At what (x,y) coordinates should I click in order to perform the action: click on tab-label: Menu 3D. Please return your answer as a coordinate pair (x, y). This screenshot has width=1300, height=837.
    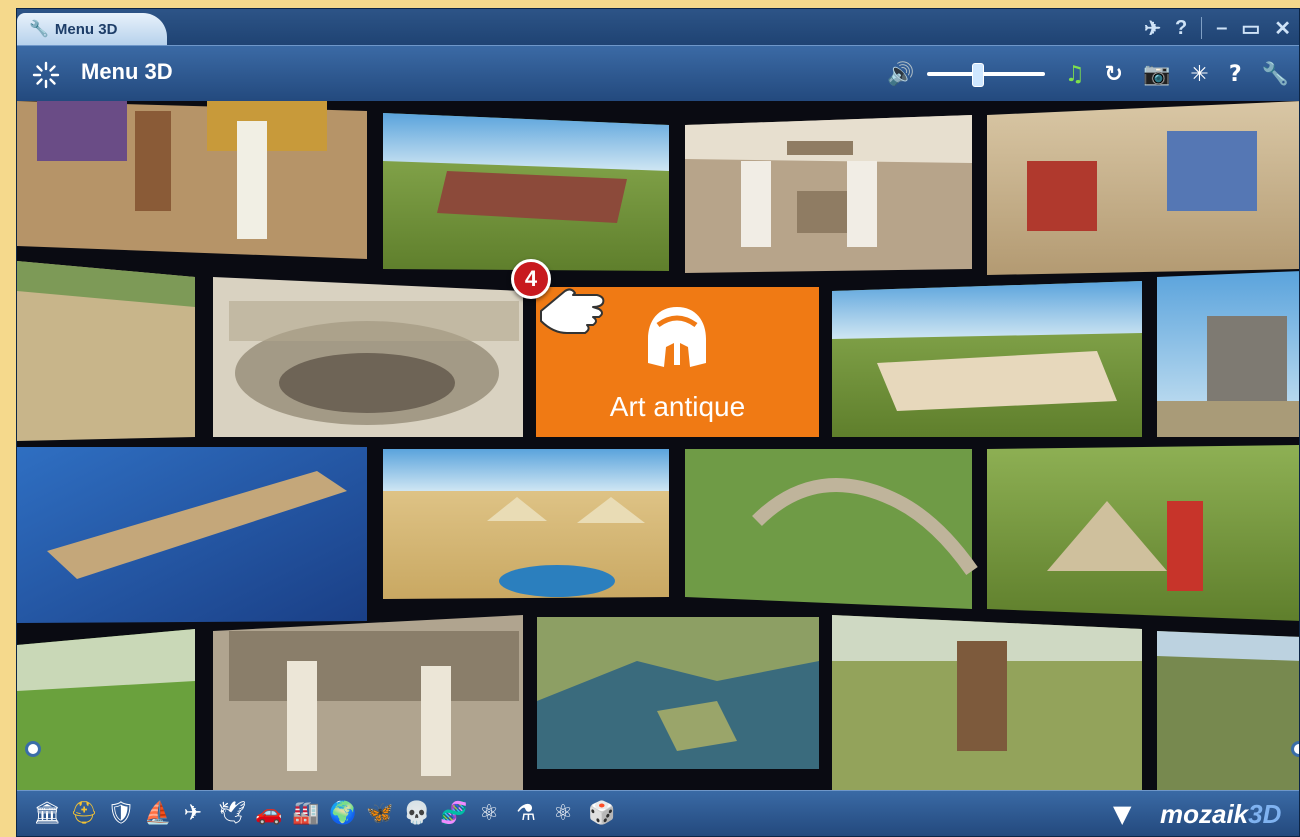
    Looking at the image, I should click on (86, 29).